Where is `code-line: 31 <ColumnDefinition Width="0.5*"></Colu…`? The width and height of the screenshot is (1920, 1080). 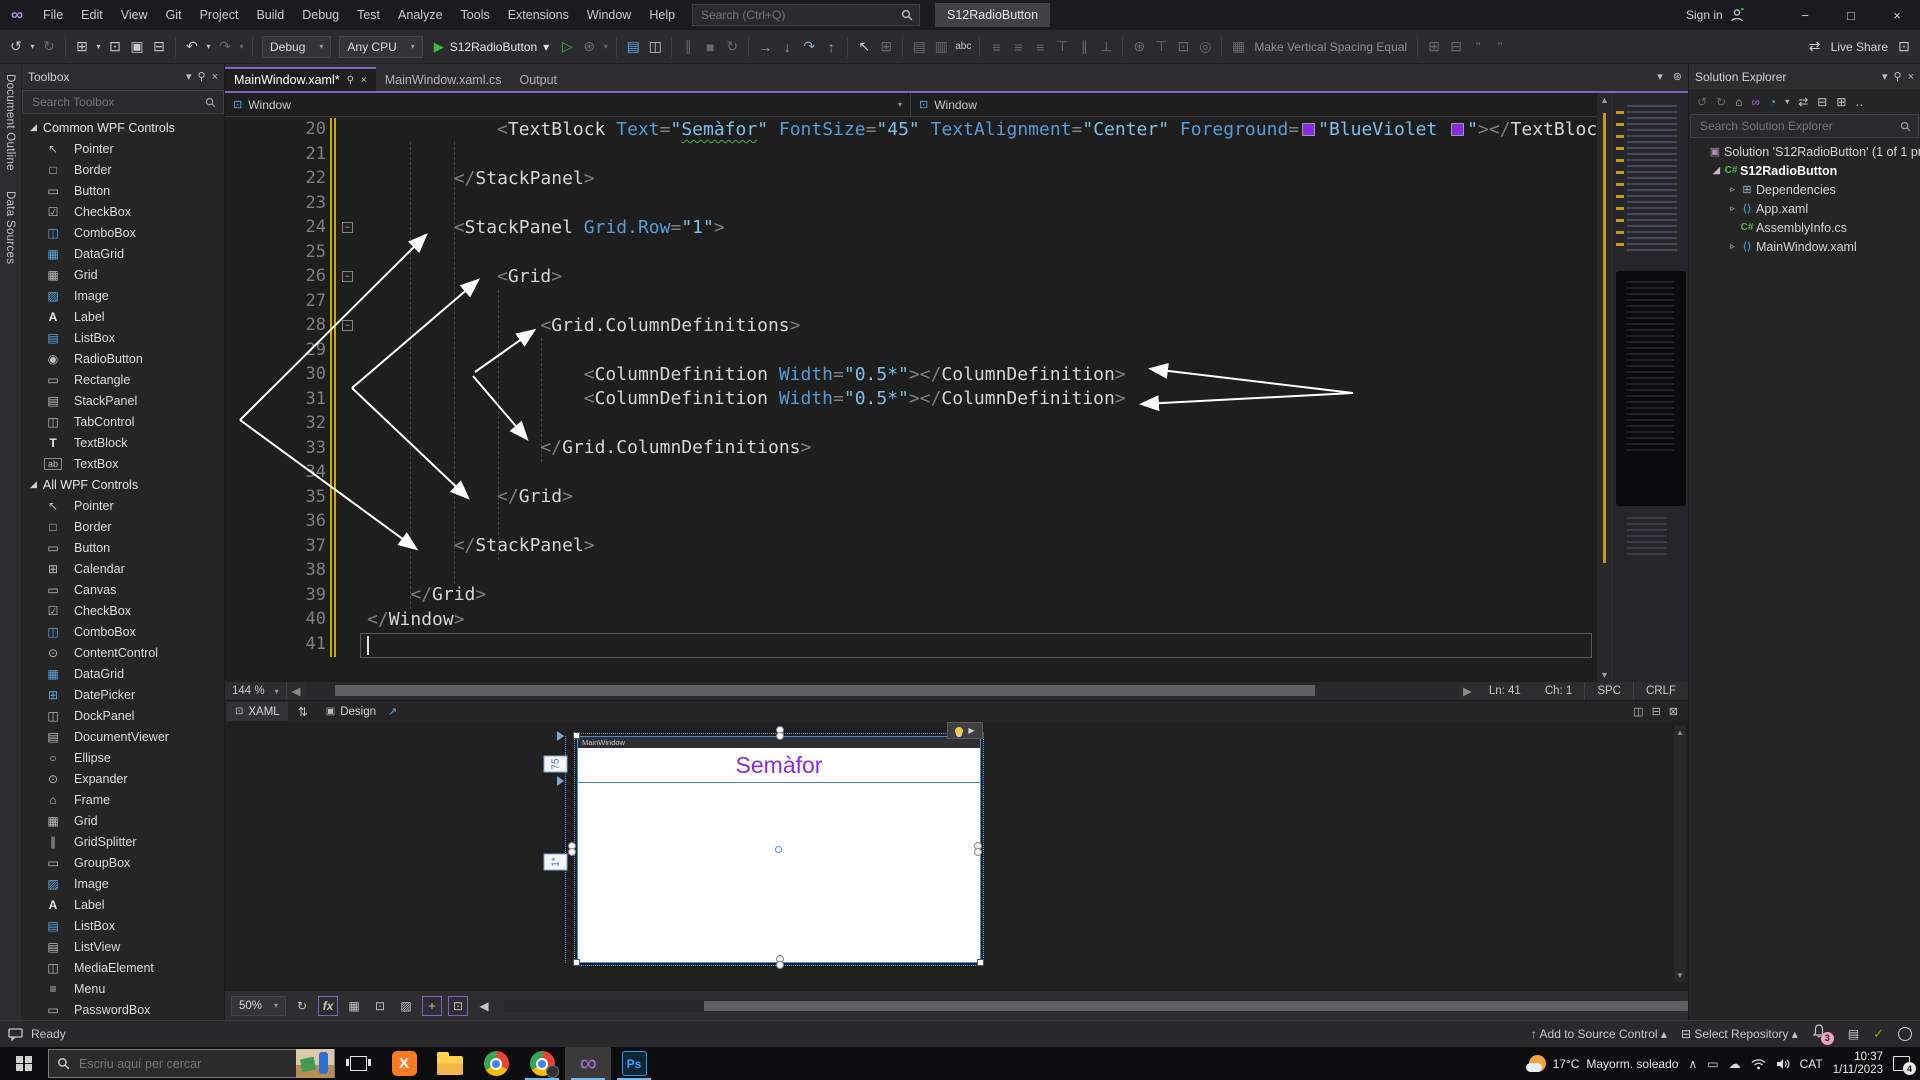 code-line: 31 <ColumnDefinition Width="0.5*"></Colu… is located at coordinates (911, 399).